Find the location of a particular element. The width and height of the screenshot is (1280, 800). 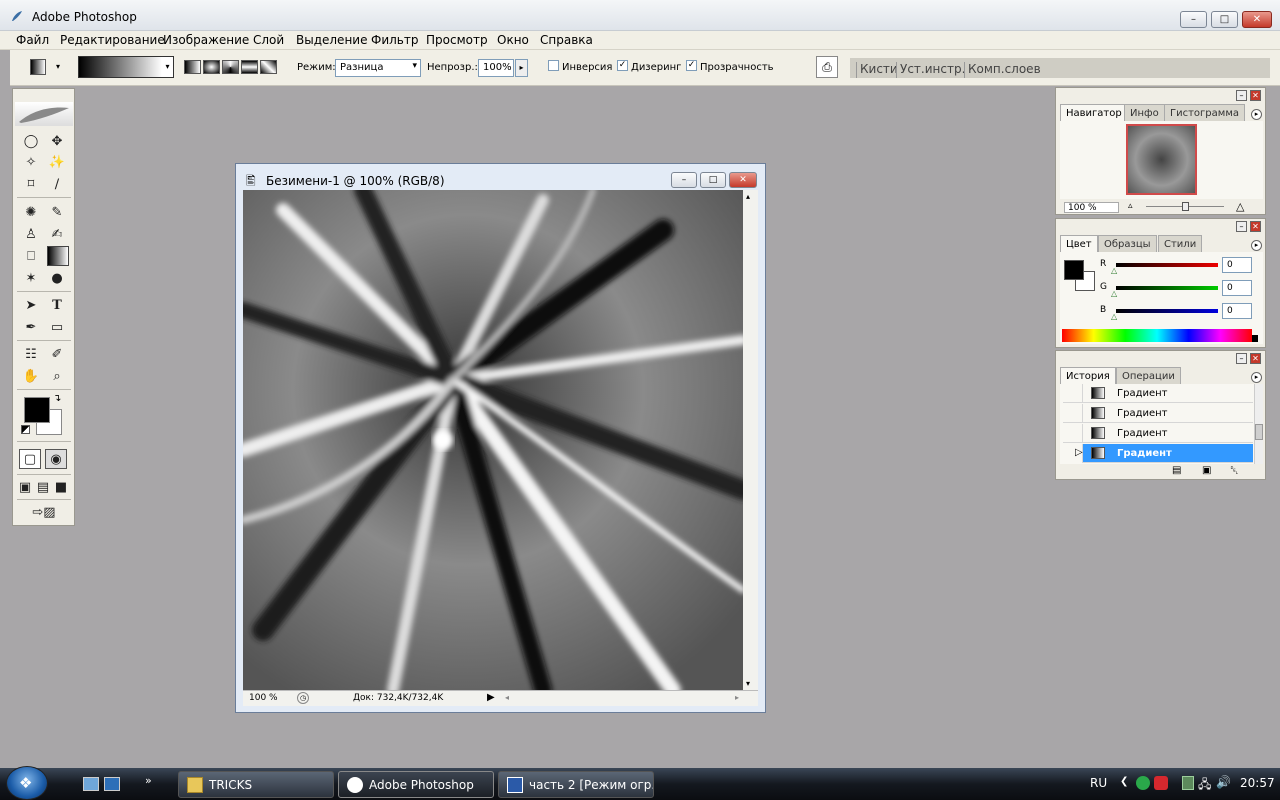

brush-tool: ✎ is located at coordinates (57, 212).